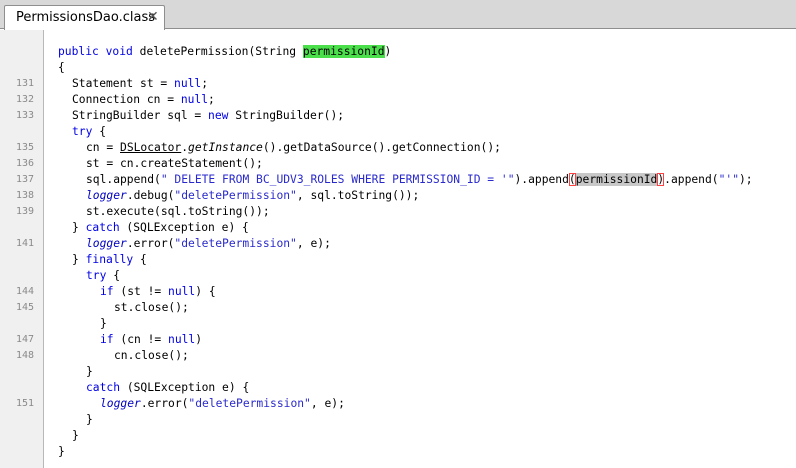 This screenshot has width=796, height=468. What do you see at coordinates (205, 83) in the screenshot?
I see `code-token: ;` at bounding box center [205, 83].